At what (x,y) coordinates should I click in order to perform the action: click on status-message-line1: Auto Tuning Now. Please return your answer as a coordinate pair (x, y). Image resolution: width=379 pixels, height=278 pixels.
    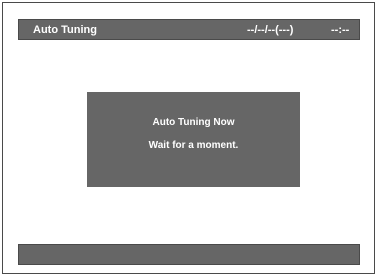
    Looking at the image, I should click on (193, 122).